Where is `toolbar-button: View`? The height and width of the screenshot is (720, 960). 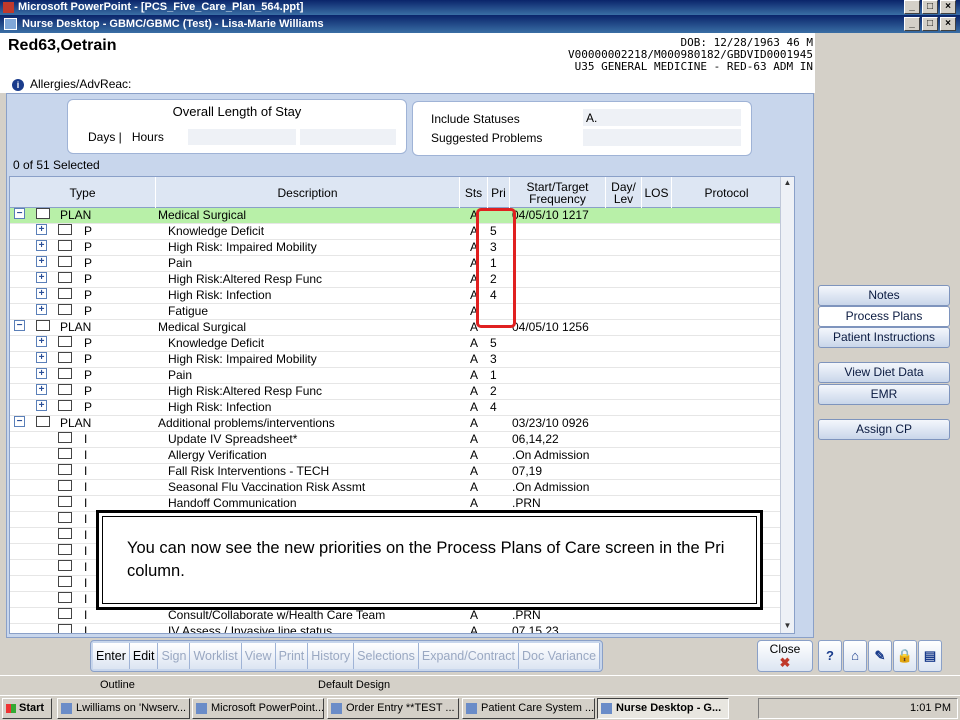
toolbar-button: View is located at coordinates (258, 656).